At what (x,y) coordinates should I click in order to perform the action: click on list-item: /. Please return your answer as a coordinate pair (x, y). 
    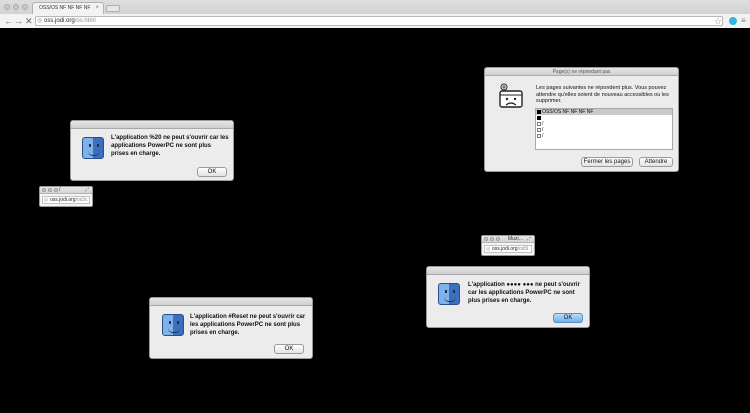
    Looking at the image, I should click on (604, 136).